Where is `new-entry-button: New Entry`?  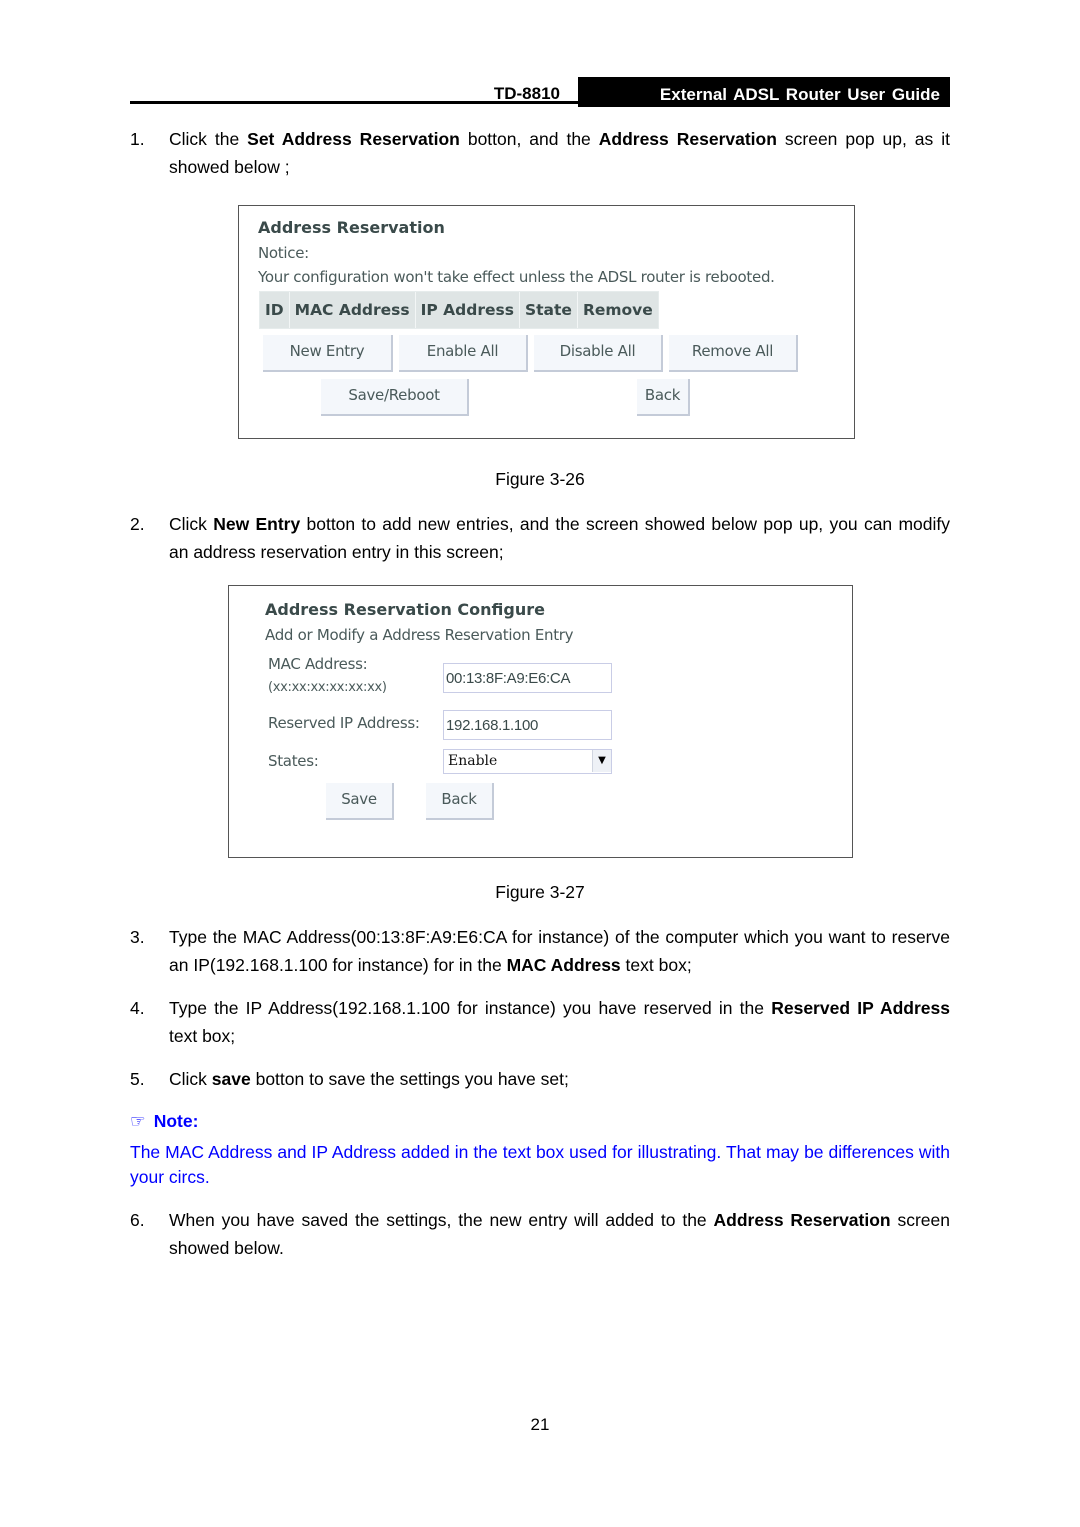 new-entry-button: New Entry is located at coordinates (328, 353).